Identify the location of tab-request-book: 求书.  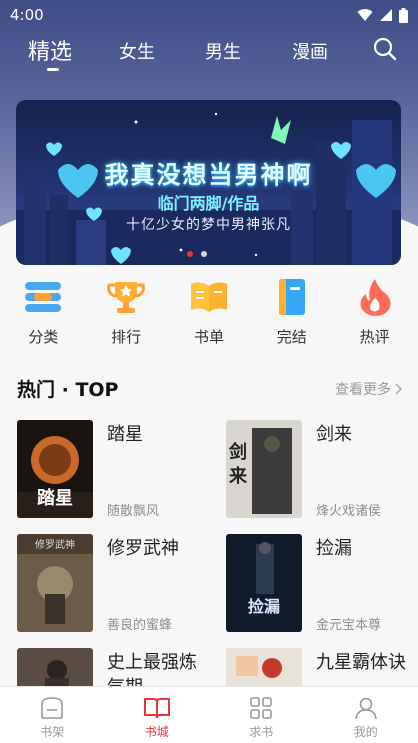
(261, 715).